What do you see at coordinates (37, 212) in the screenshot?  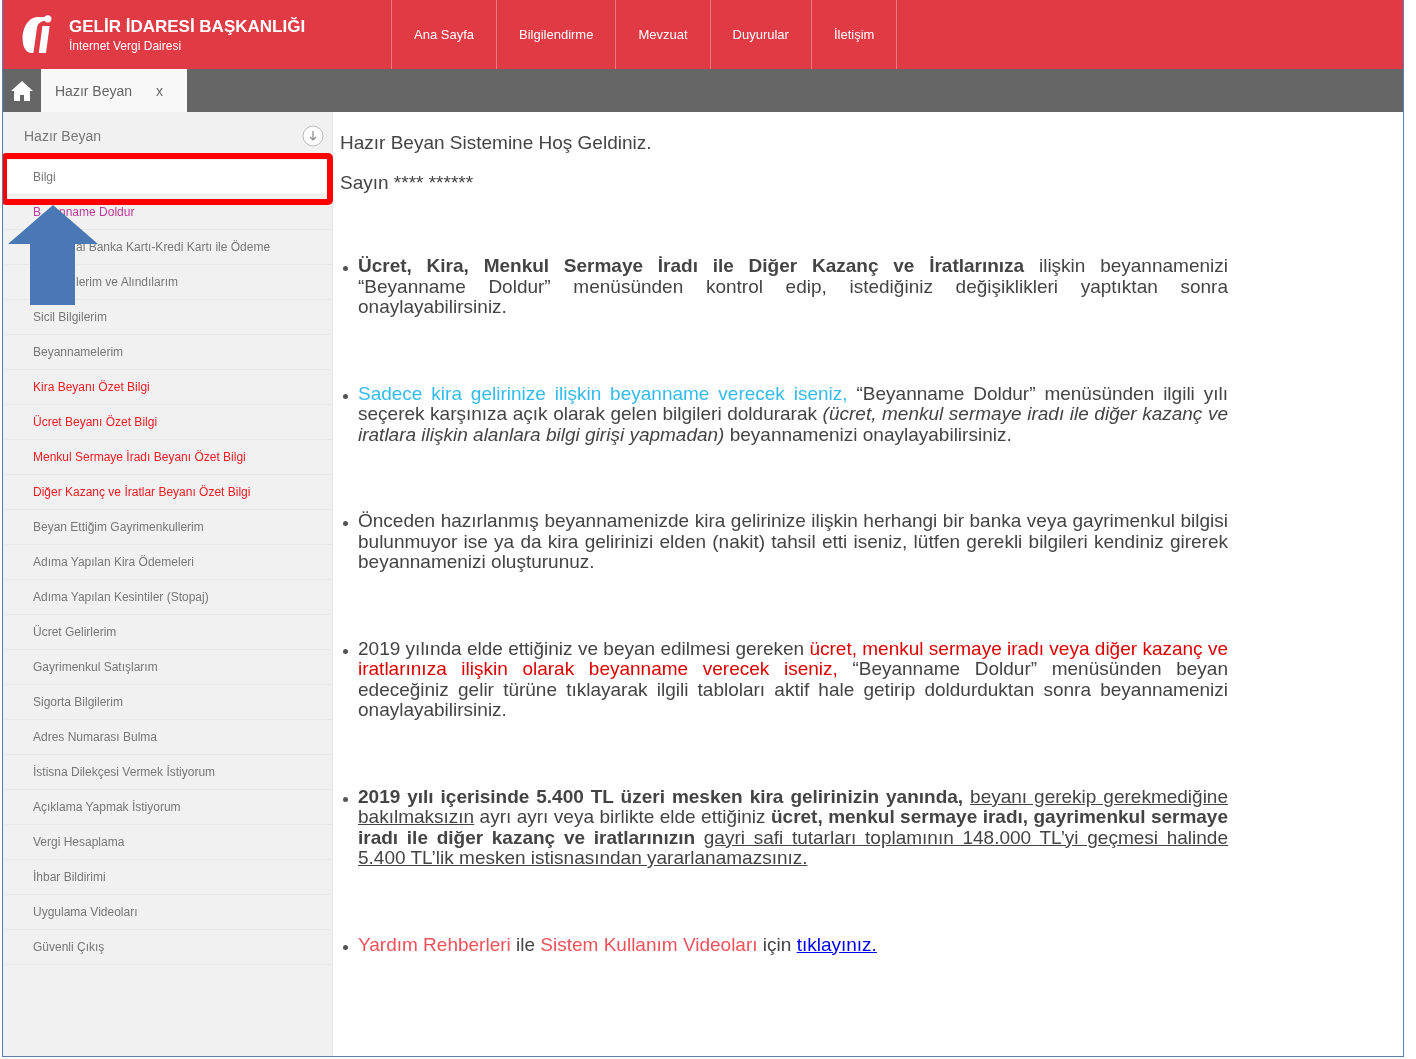 I see `sidebar-item: B` at bounding box center [37, 212].